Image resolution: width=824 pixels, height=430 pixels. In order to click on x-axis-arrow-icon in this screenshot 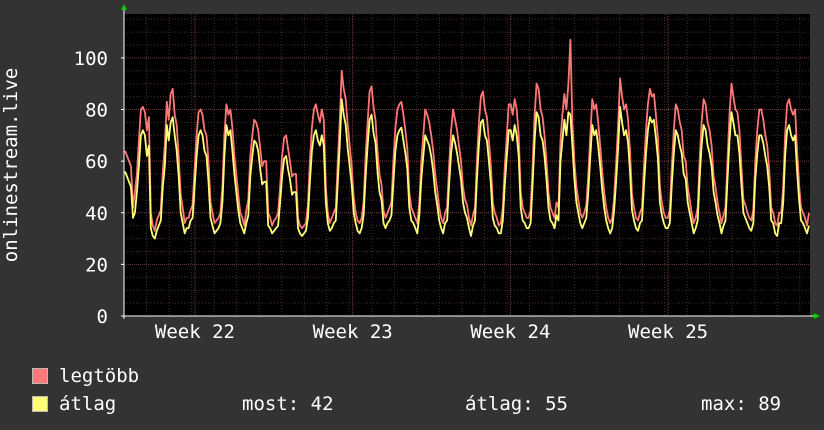, I will do `click(817, 316)`.